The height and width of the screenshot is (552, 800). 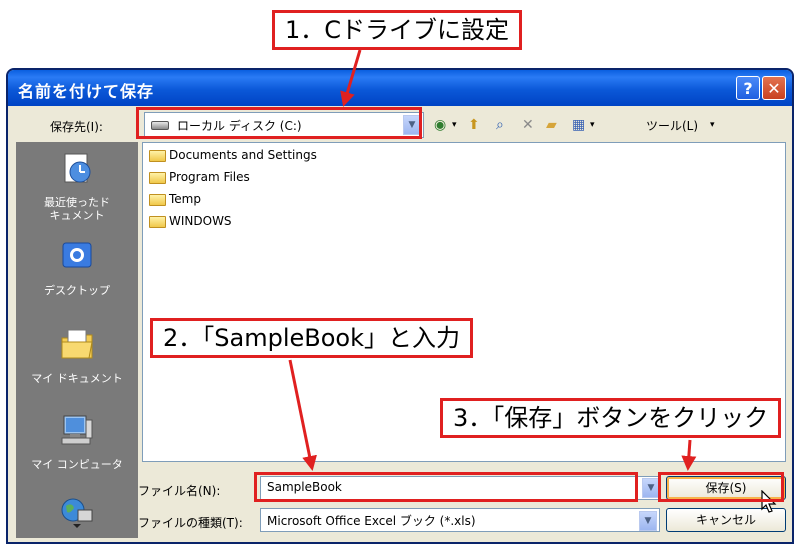 What do you see at coordinates (351, 78) in the screenshot?
I see `step1-arrow` at bounding box center [351, 78].